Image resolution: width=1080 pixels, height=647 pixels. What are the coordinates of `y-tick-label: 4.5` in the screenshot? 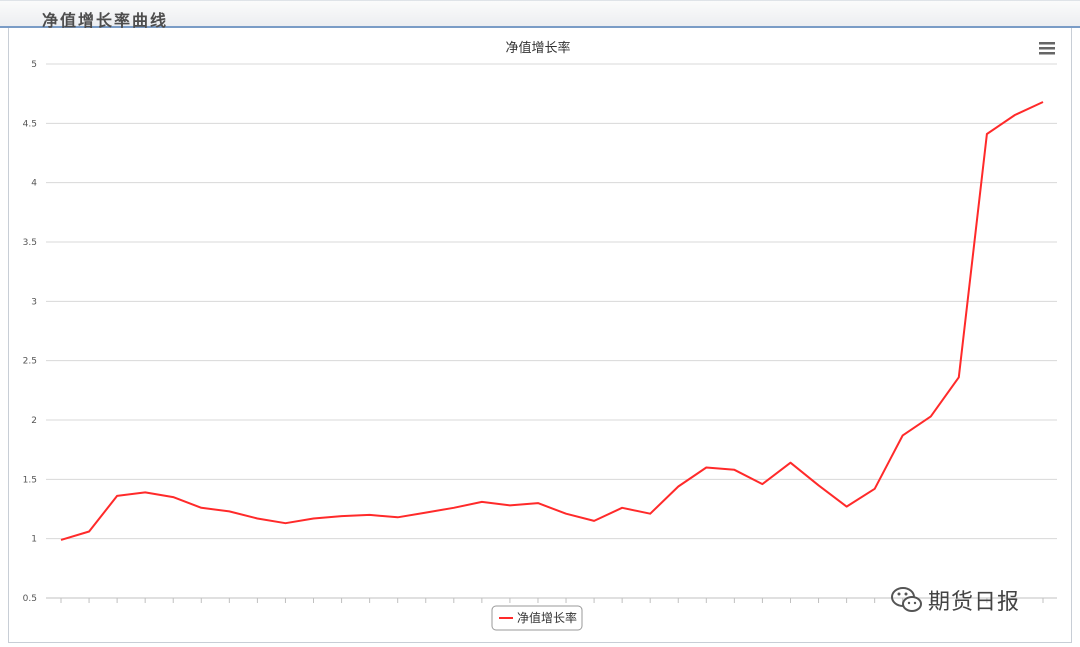 It's located at (30, 124).